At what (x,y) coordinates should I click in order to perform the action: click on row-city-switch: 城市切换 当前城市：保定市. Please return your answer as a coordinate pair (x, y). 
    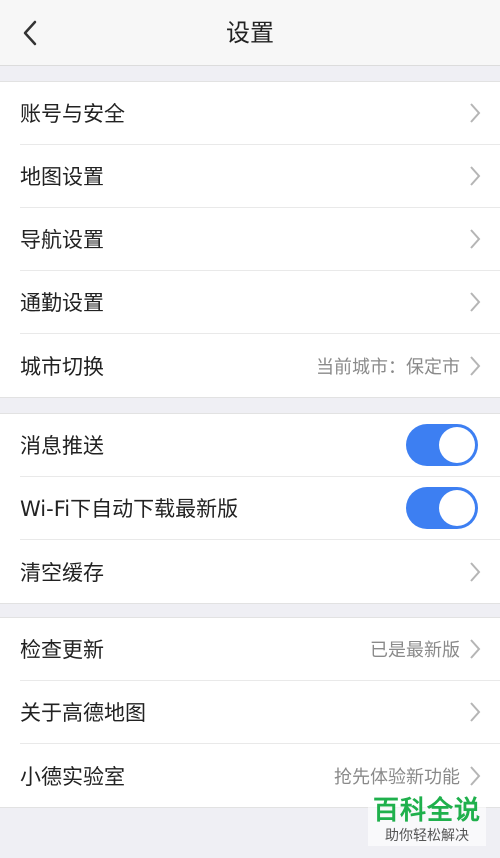
    Looking at the image, I should click on (260, 365).